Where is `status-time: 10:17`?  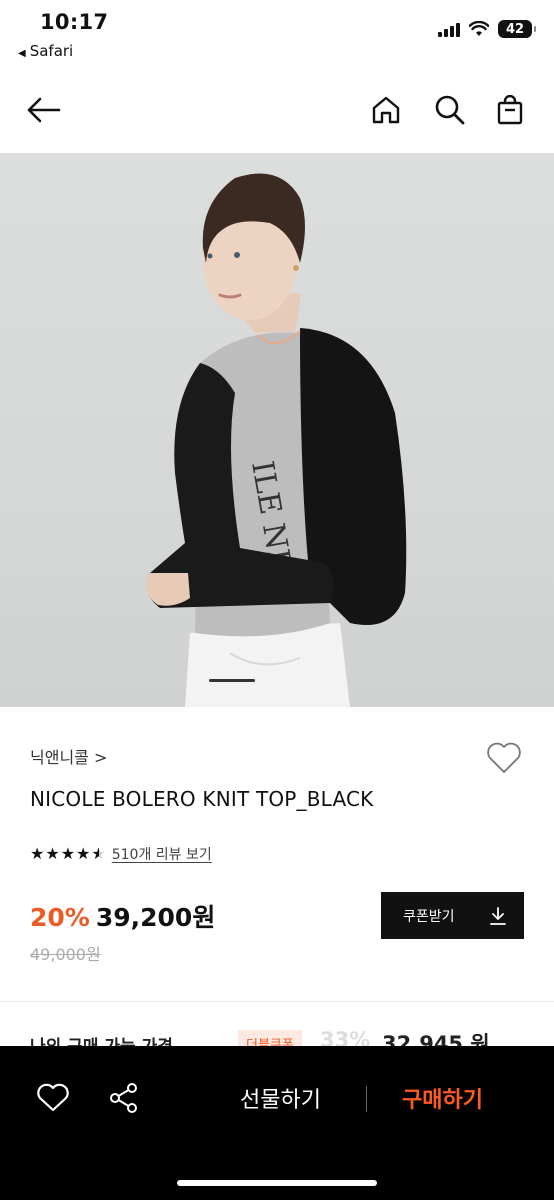
status-time: 10:17 is located at coordinates (74, 22).